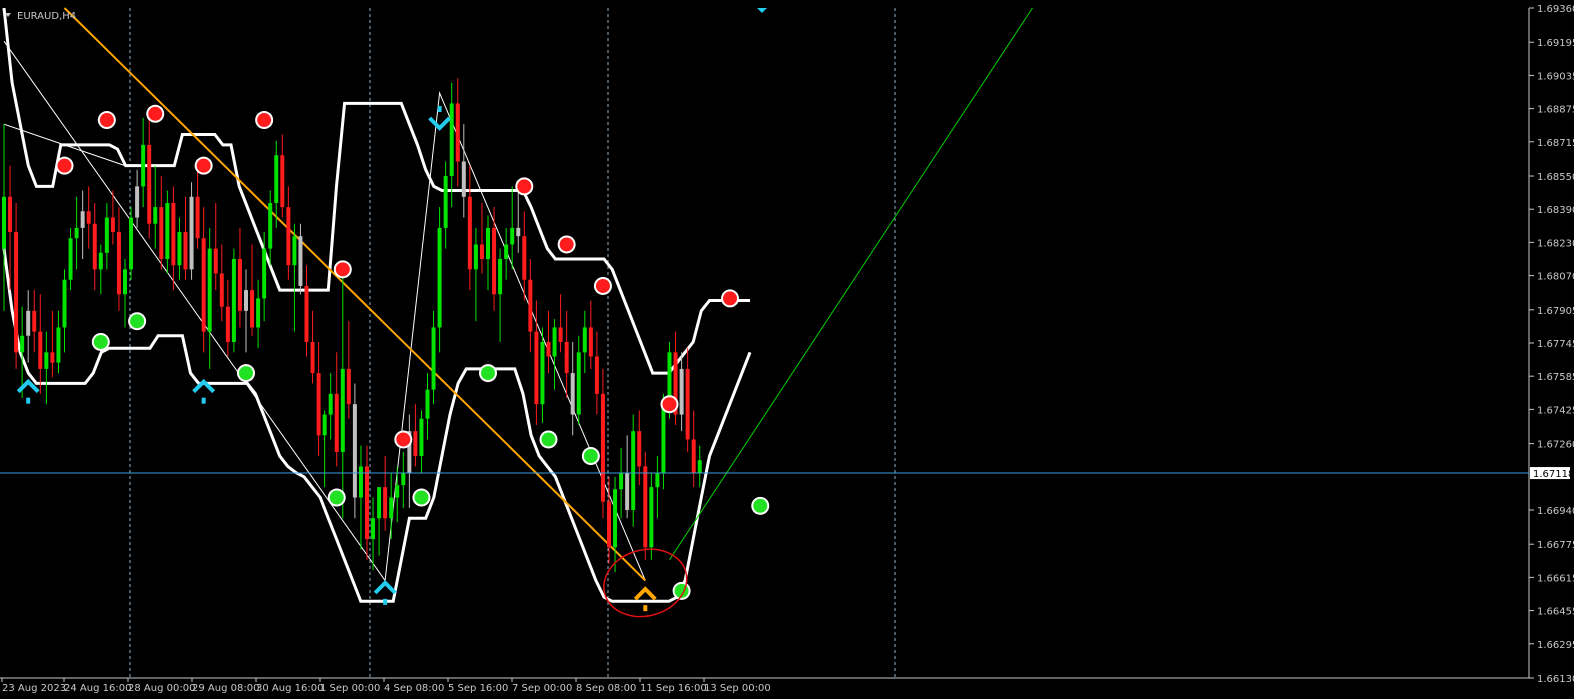  What do you see at coordinates (1555, 377) in the screenshot?
I see `price-tick-label: 1.67585` at bounding box center [1555, 377].